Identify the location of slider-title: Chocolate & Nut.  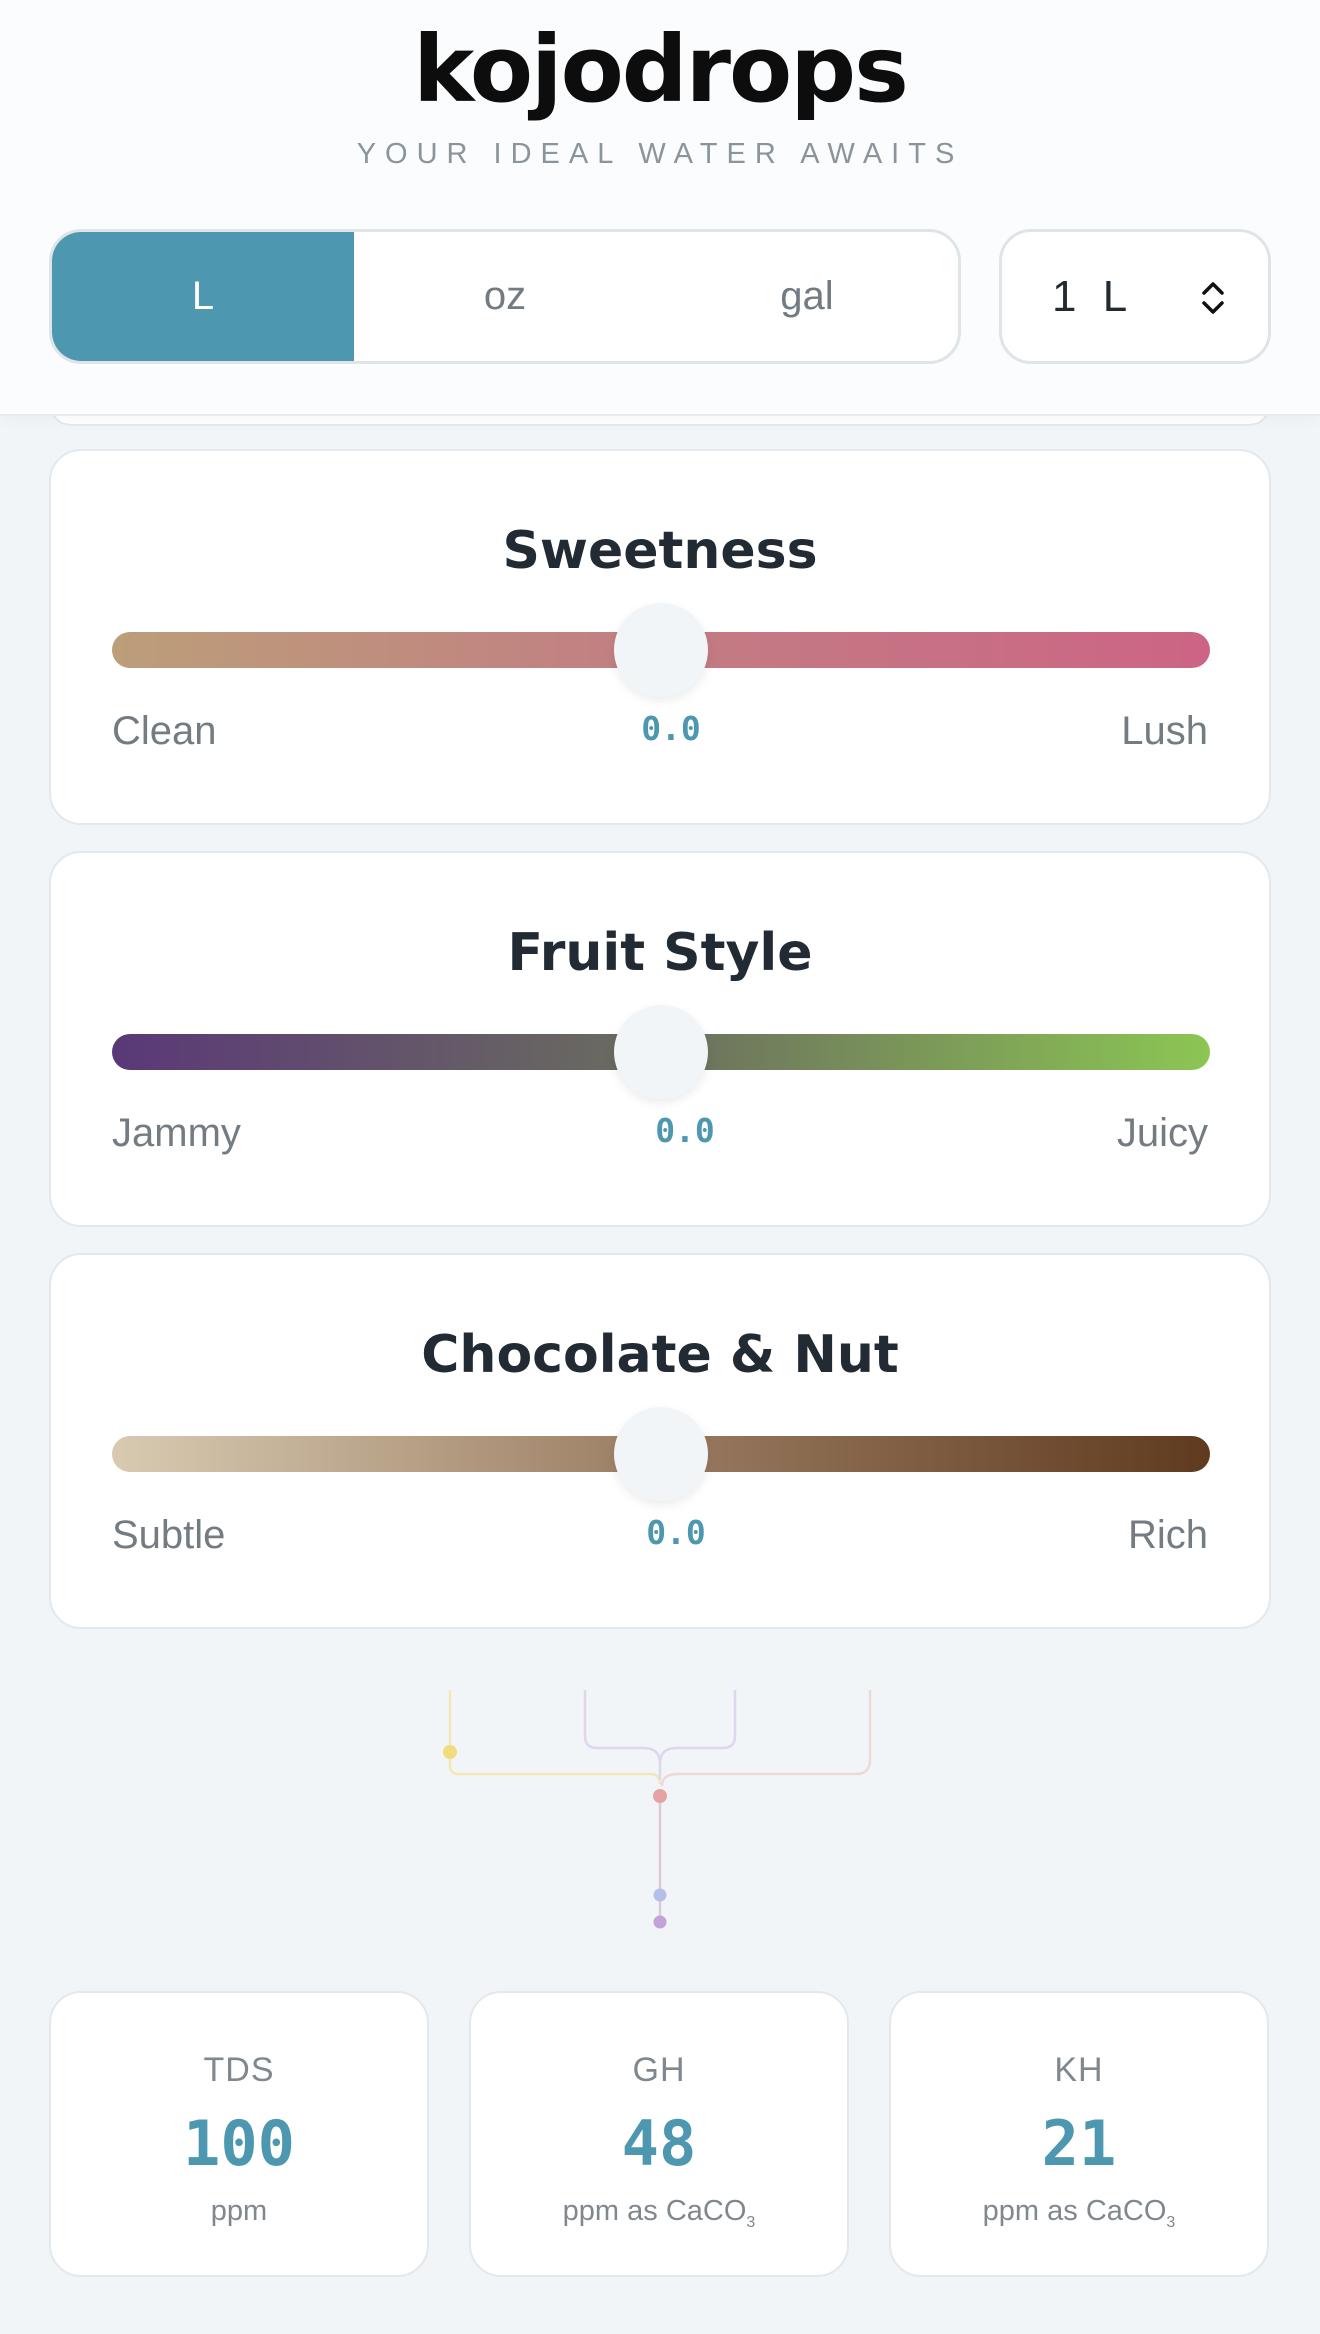
(660, 1355).